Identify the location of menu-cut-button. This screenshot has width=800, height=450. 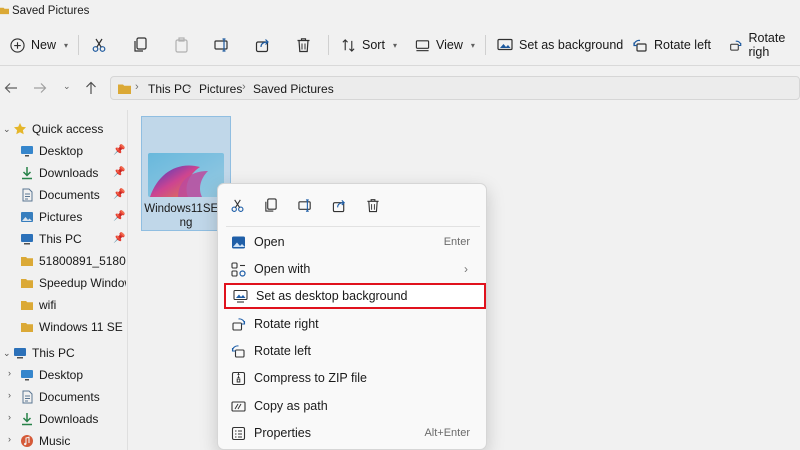
(237, 205).